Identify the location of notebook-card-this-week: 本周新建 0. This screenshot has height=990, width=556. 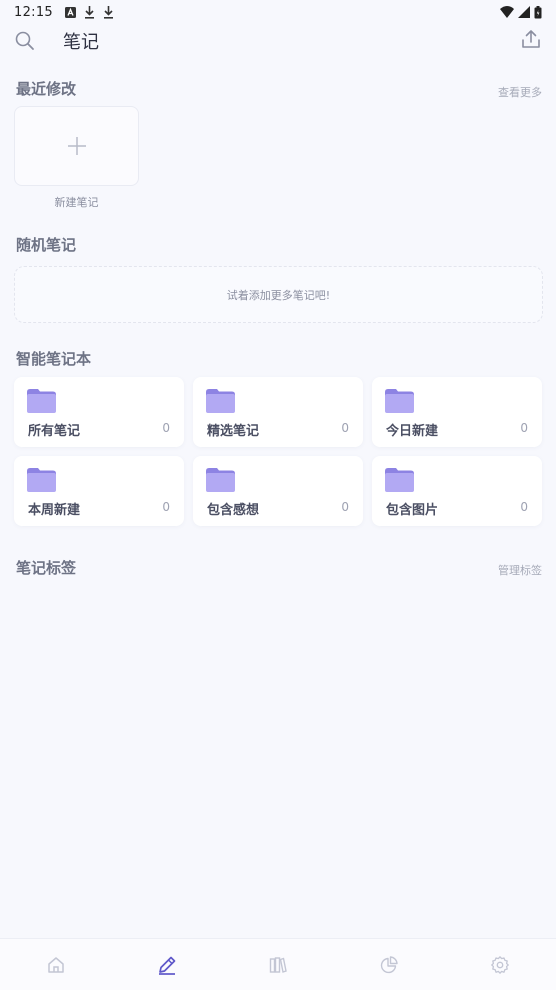
(99, 491).